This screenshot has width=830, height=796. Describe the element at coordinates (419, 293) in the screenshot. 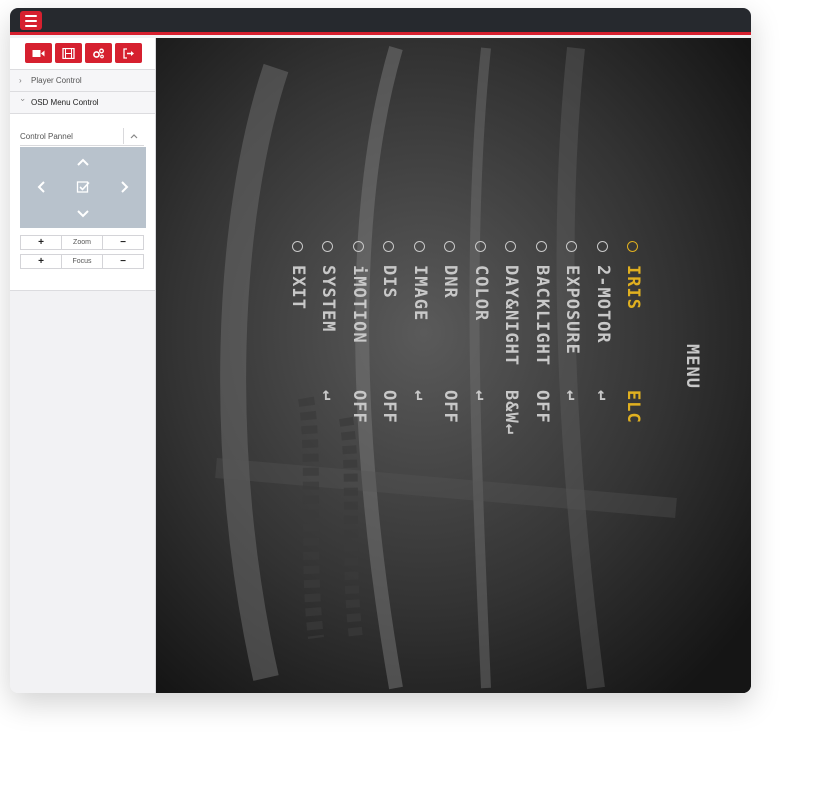

I see `osd-item-label: IMAGE` at that location.